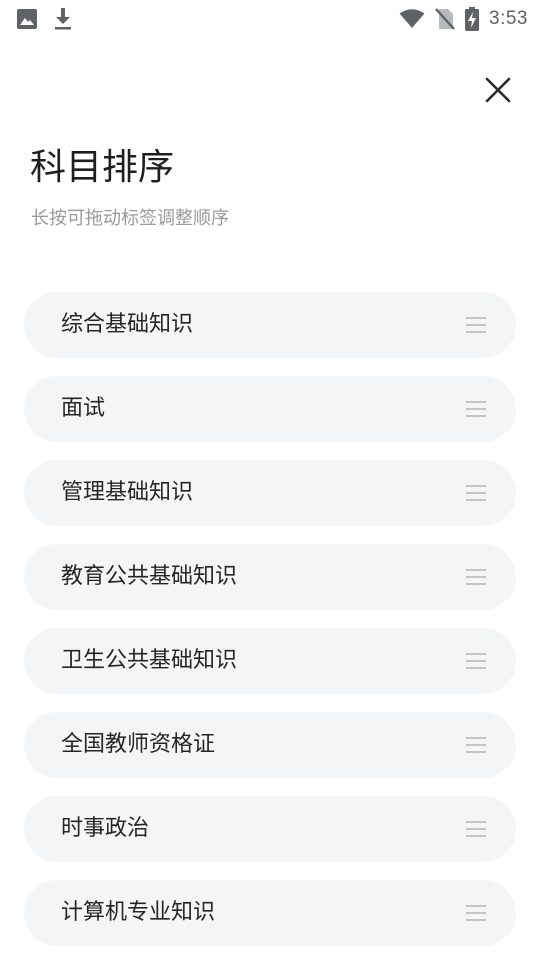 Image resolution: width=540 pixels, height=964 pixels. I want to click on subject-item: 综合基础知识, so click(270, 325).